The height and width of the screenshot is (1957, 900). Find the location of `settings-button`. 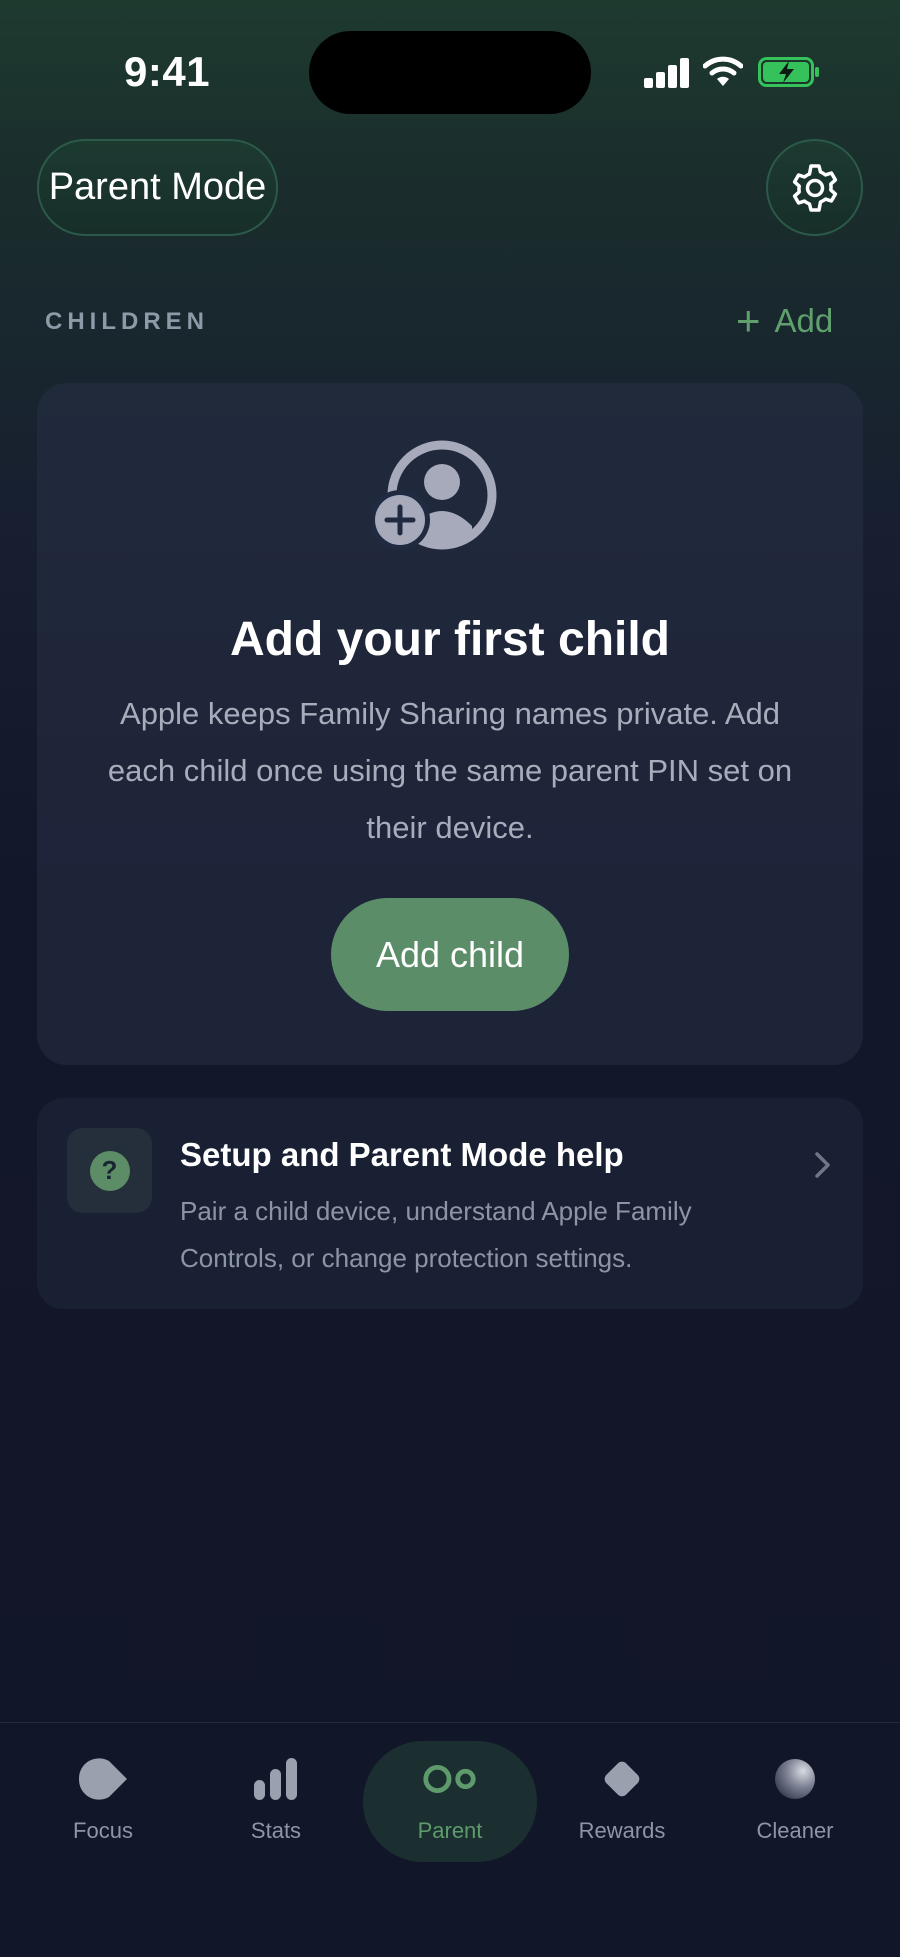

settings-button is located at coordinates (814, 187).